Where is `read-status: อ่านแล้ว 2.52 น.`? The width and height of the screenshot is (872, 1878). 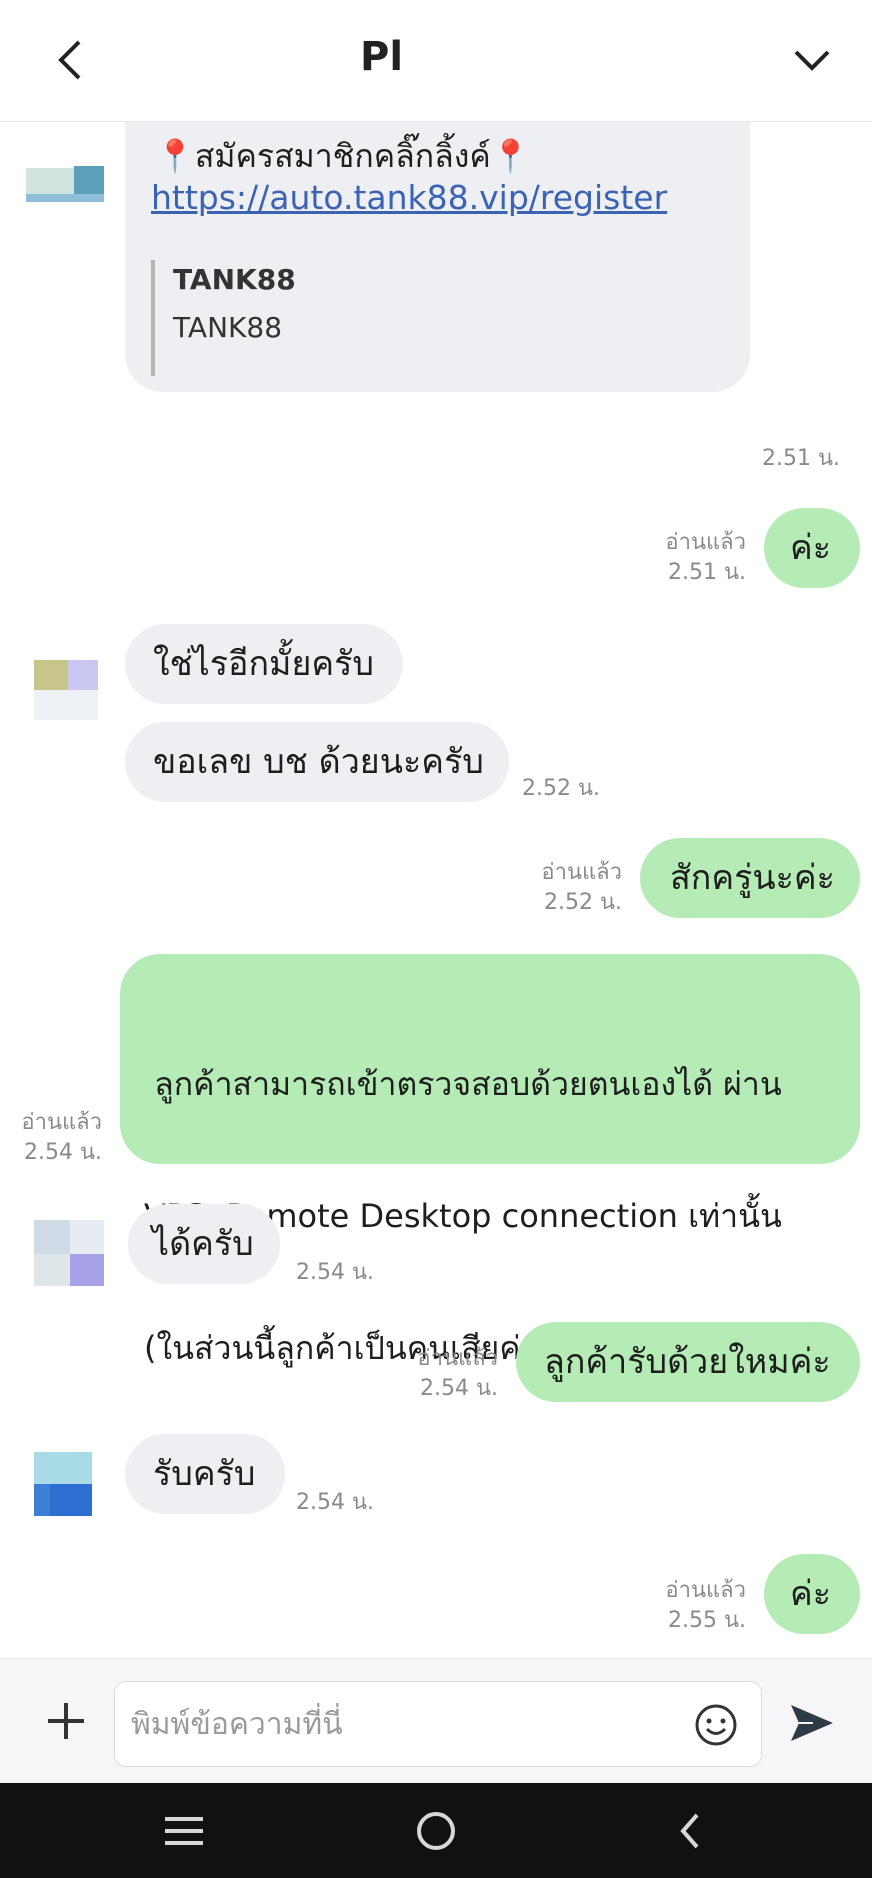 read-status: อ่านแล้ว 2.52 น. is located at coordinates (567, 888).